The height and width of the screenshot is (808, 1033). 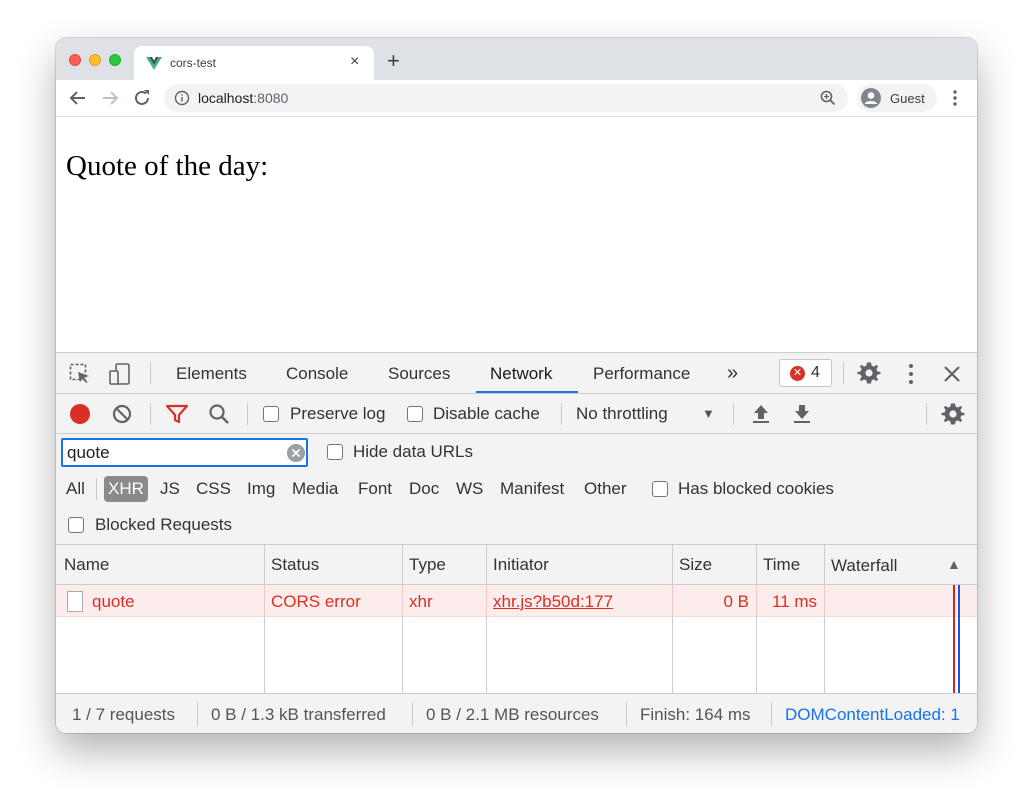 What do you see at coordinates (413, 451) in the screenshot?
I see `hide-data-urls-label: Hide data URLs` at bounding box center [413, 451].